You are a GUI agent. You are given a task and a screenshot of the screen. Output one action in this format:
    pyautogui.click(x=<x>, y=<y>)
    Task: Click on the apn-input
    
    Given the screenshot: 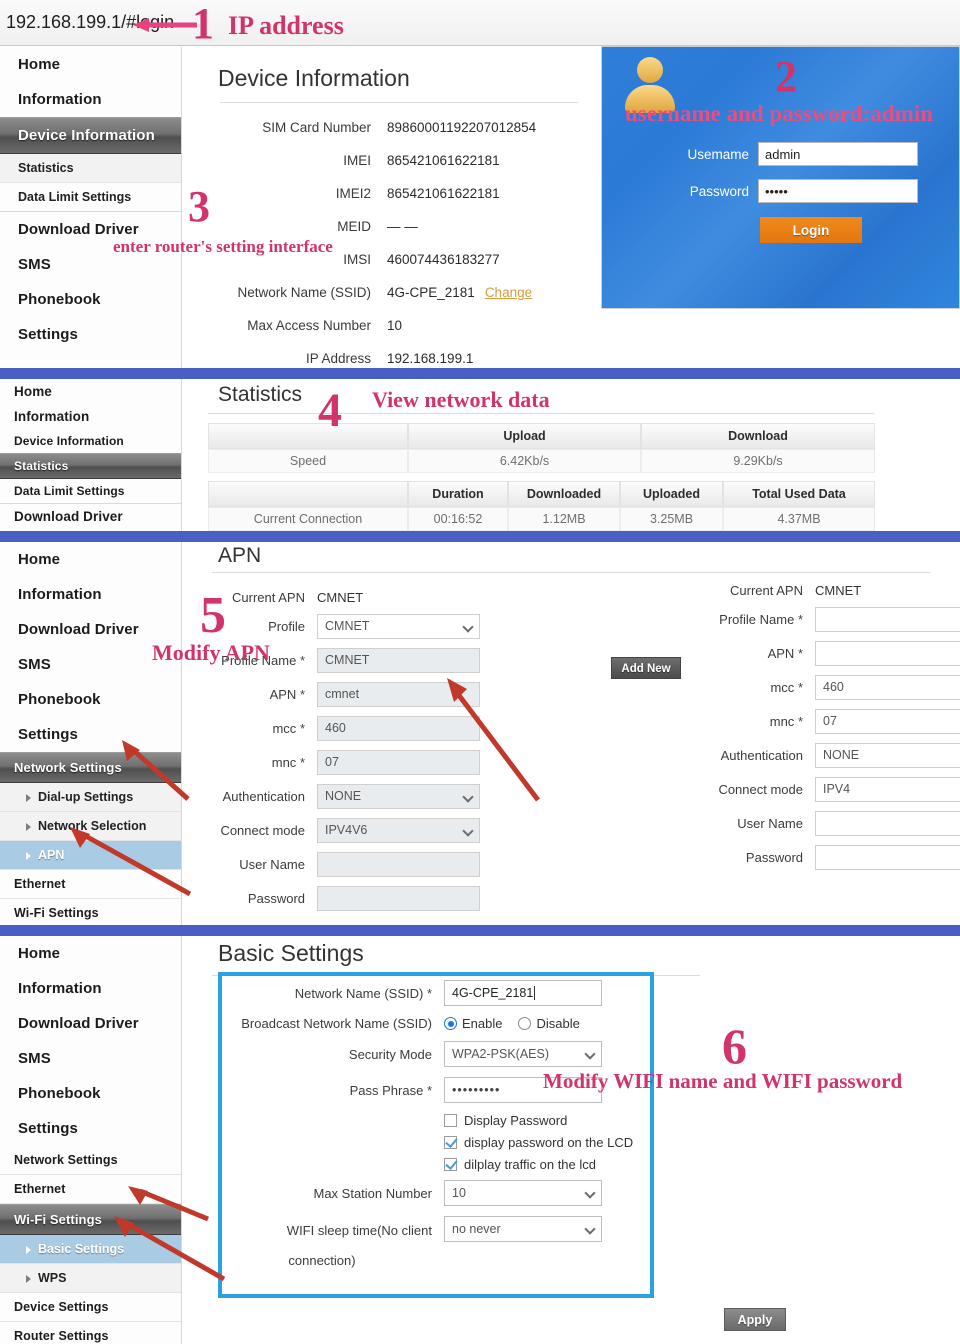 What is the action you would take?
    pyautogui.click(x=887, y=653)
    